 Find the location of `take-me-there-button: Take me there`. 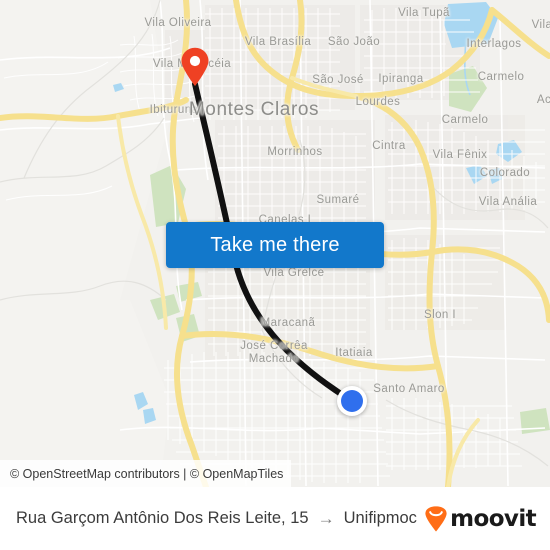

take-me-there-button: Take me there is located at coordinates (275, 245).